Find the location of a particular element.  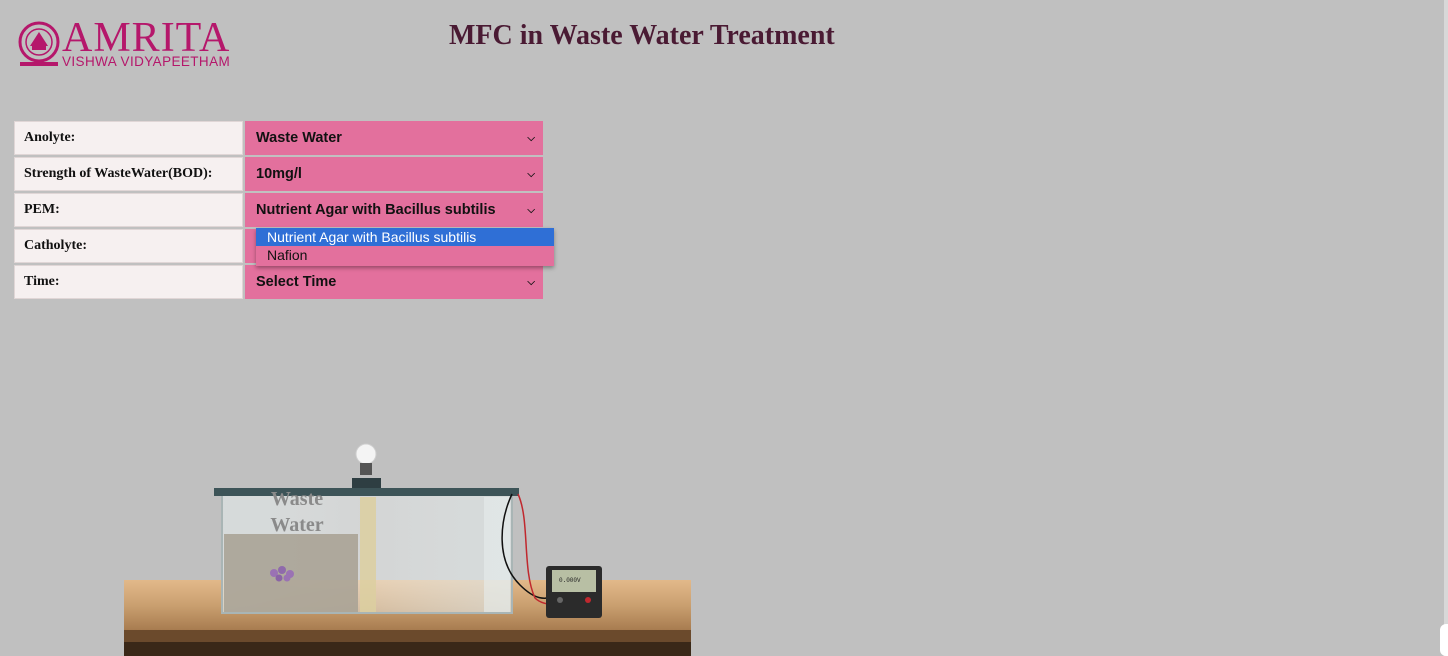

tank-label: Waste Water is located at coordinates (297, 512).